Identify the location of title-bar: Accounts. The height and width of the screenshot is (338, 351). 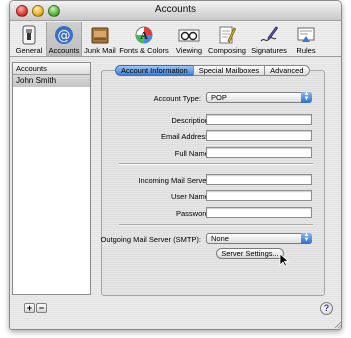
(175, 11).